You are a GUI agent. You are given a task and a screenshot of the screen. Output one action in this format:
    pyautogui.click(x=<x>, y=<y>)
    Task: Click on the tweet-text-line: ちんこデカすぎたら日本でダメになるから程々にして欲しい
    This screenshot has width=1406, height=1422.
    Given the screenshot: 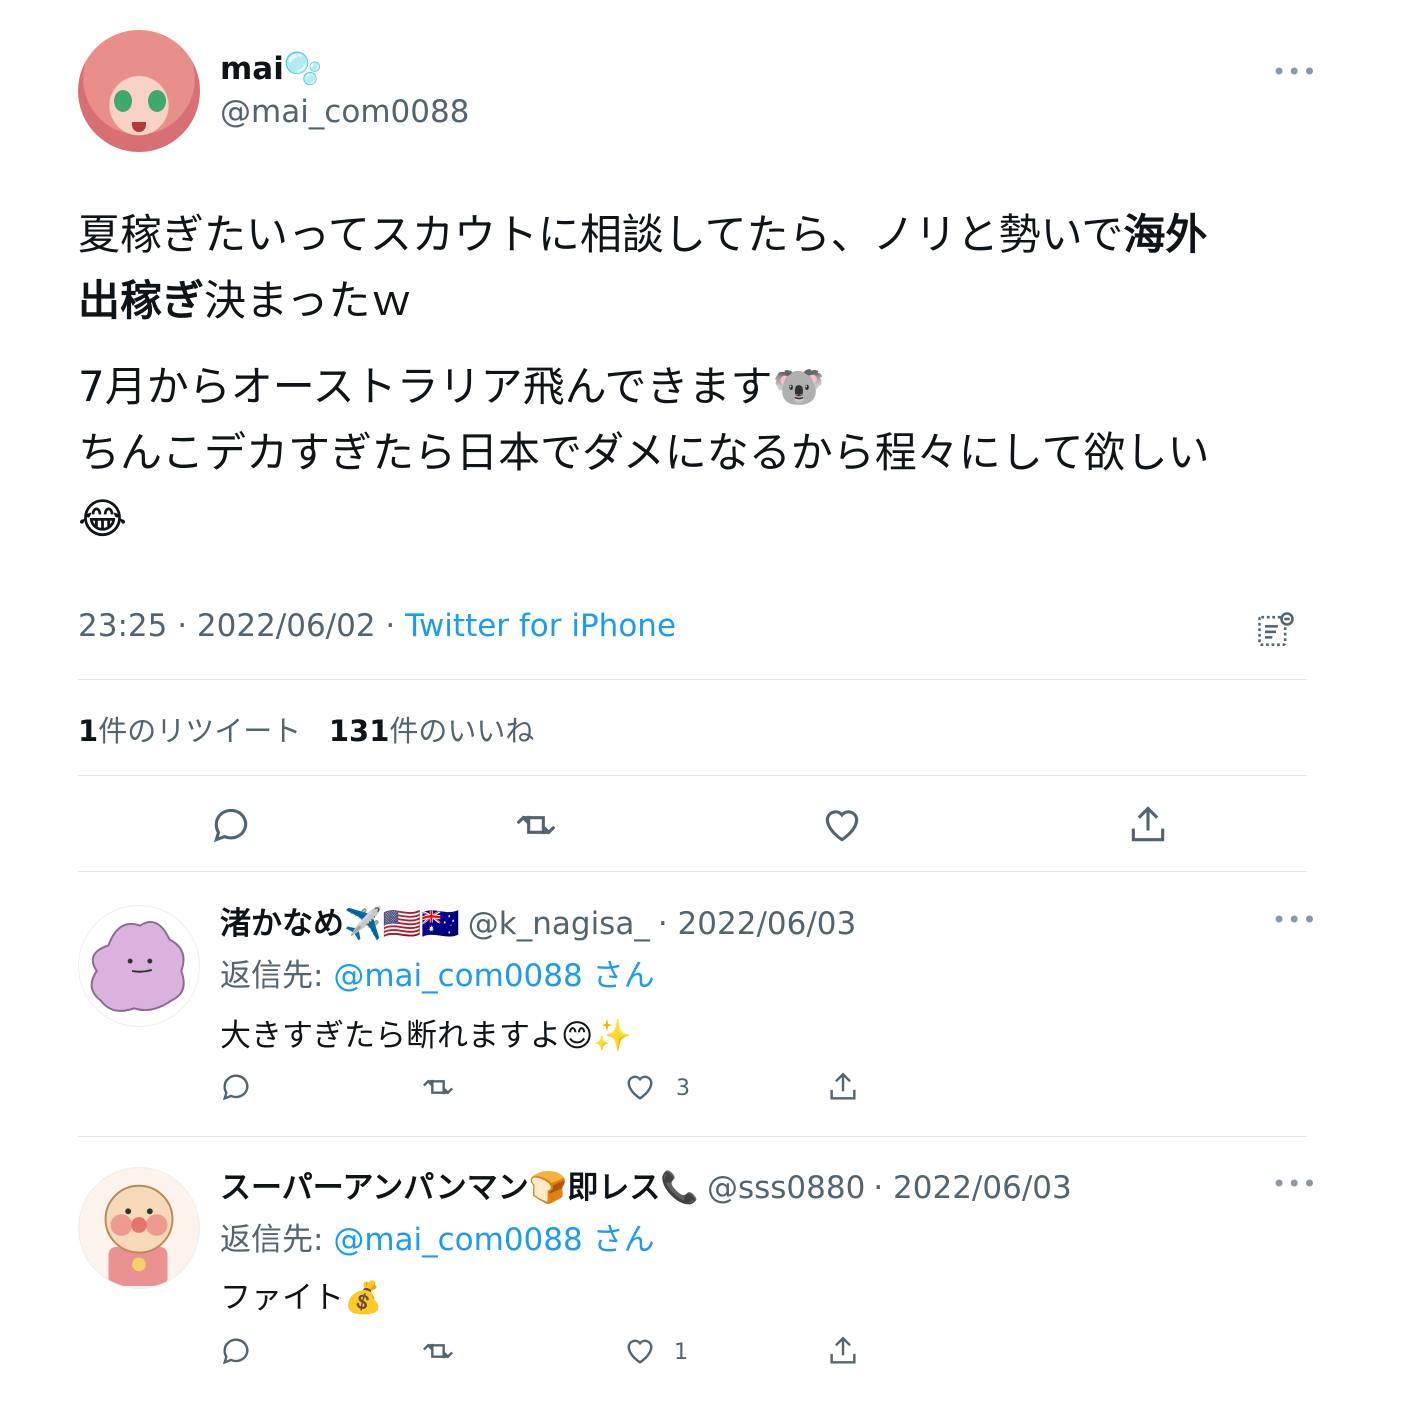 What is the action you would take?
    pyautogui.click(x=644, y=452)
    